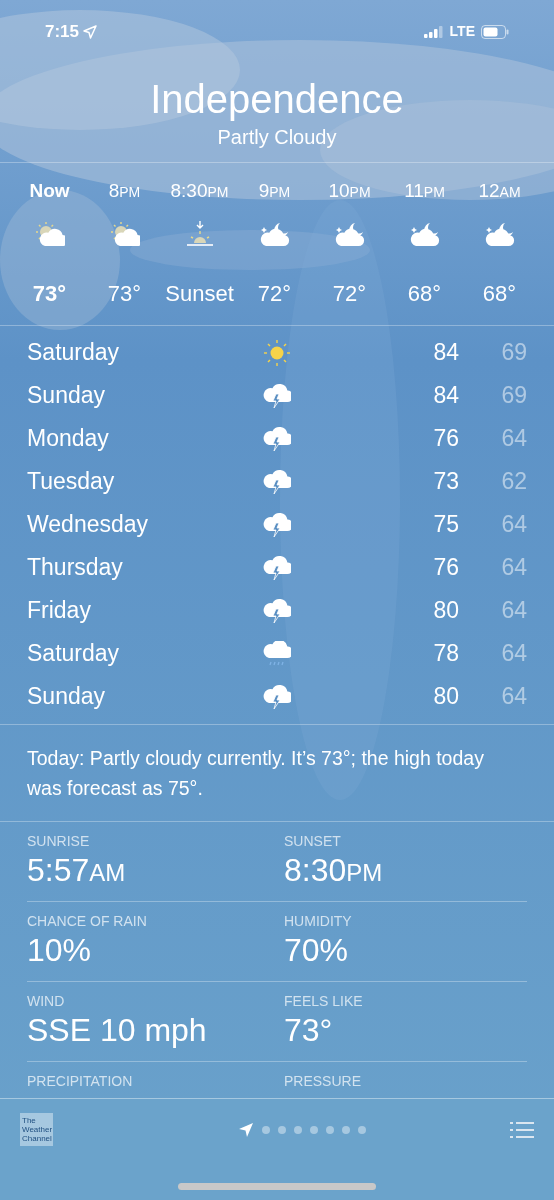 This screenshot has width=554, height=1200. I want to click on weather-channel-logo: The Weather Channel, so click(36, 1129).